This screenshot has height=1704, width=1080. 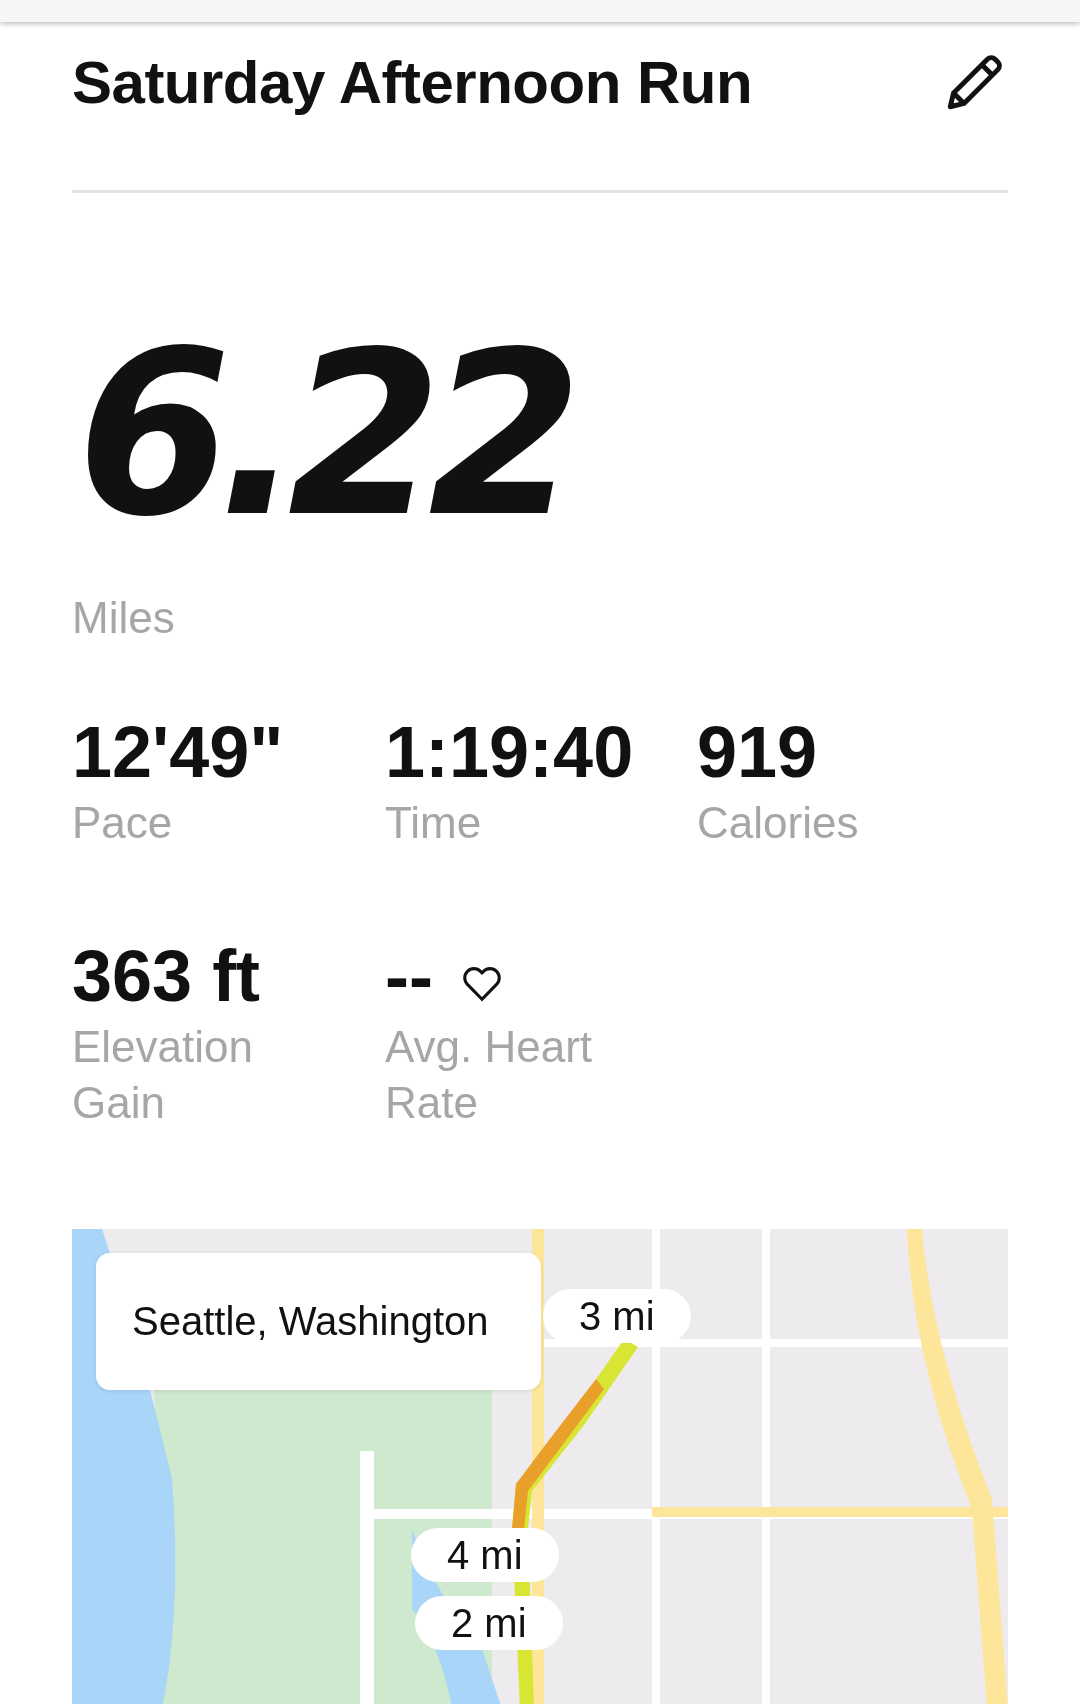 What do you see at coordinates (178, 752) in the screenshot?
I see `stat-value: 12'49"` at bounding box center [178, 752].